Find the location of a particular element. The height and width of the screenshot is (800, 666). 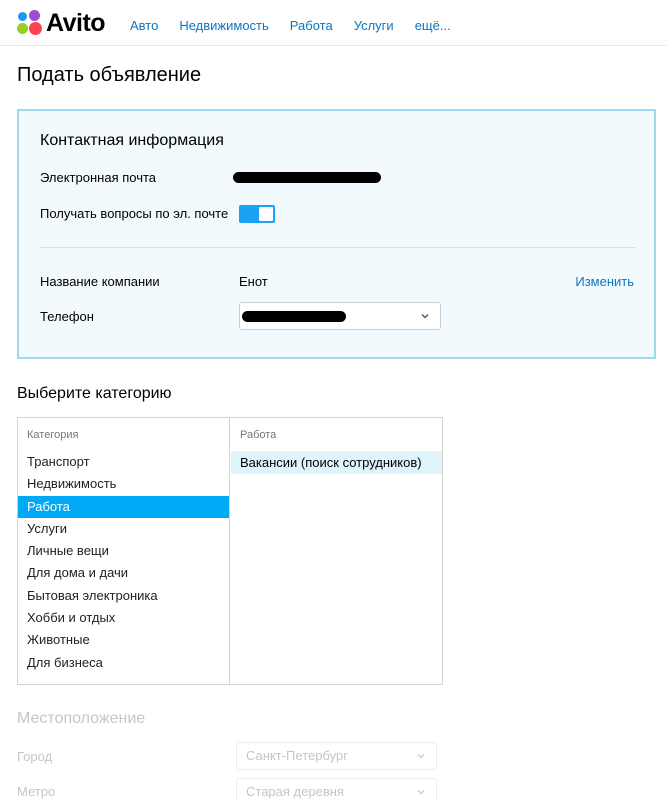

category-section-title: Выберите категорию is located at coordinates (94, 393).